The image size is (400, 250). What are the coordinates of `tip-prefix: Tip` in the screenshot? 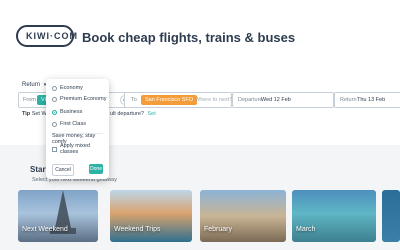 It's located at (26, 114).